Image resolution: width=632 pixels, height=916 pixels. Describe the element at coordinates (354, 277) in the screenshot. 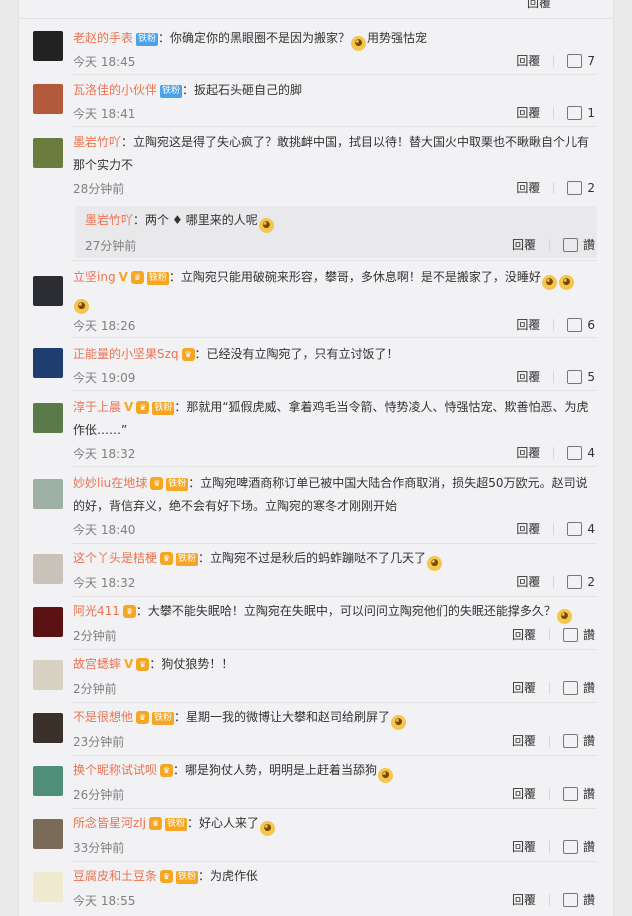

I see `comment-text: ：立陶宛只能用破碗来形容，攀哥，多休息啊！是不是搬家了，没睡好` at that location.